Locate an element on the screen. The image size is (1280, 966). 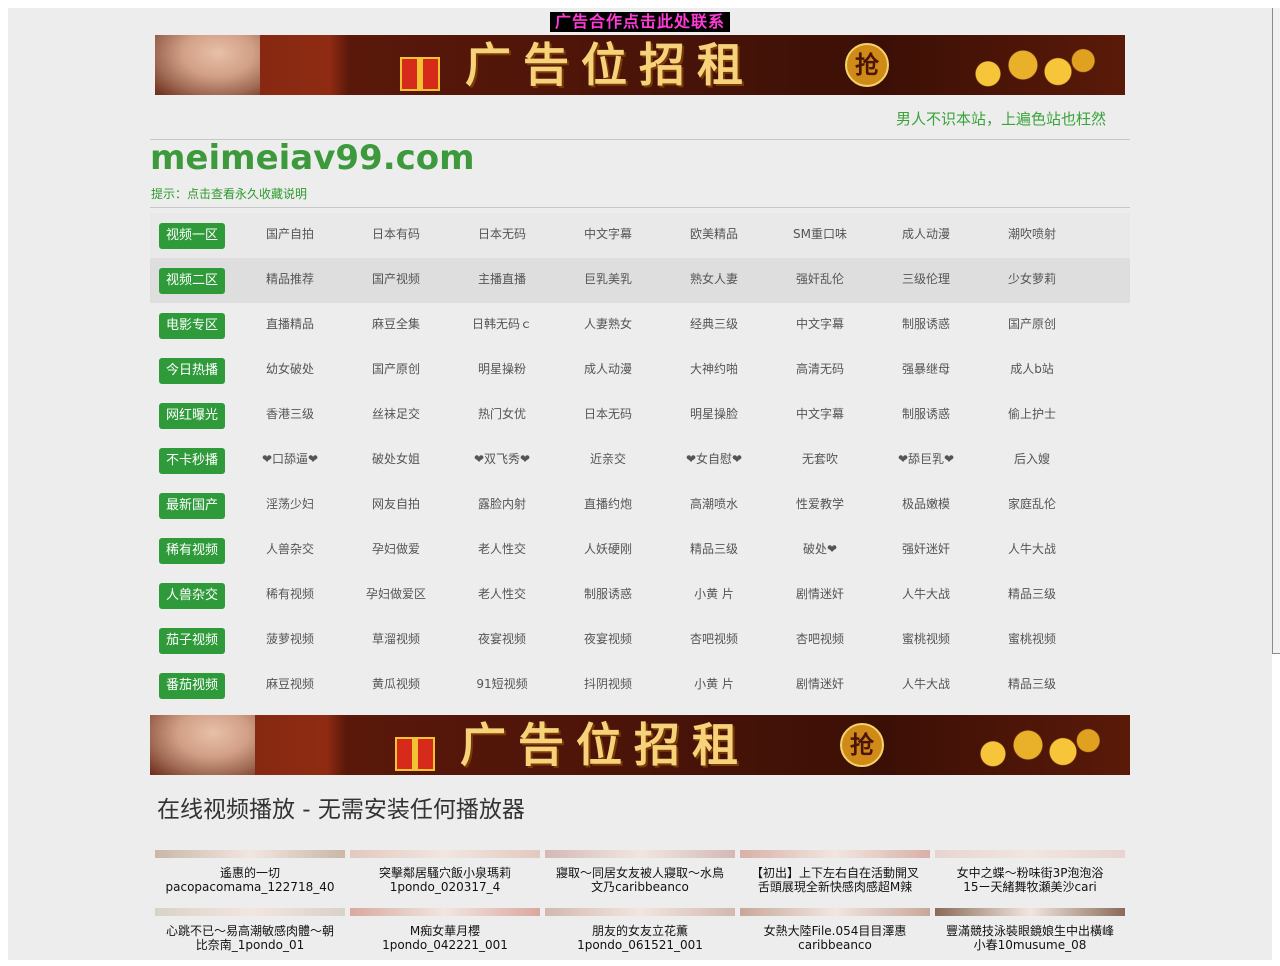
nav-category-link: 无套吹 is located at coordinates (820, 460).